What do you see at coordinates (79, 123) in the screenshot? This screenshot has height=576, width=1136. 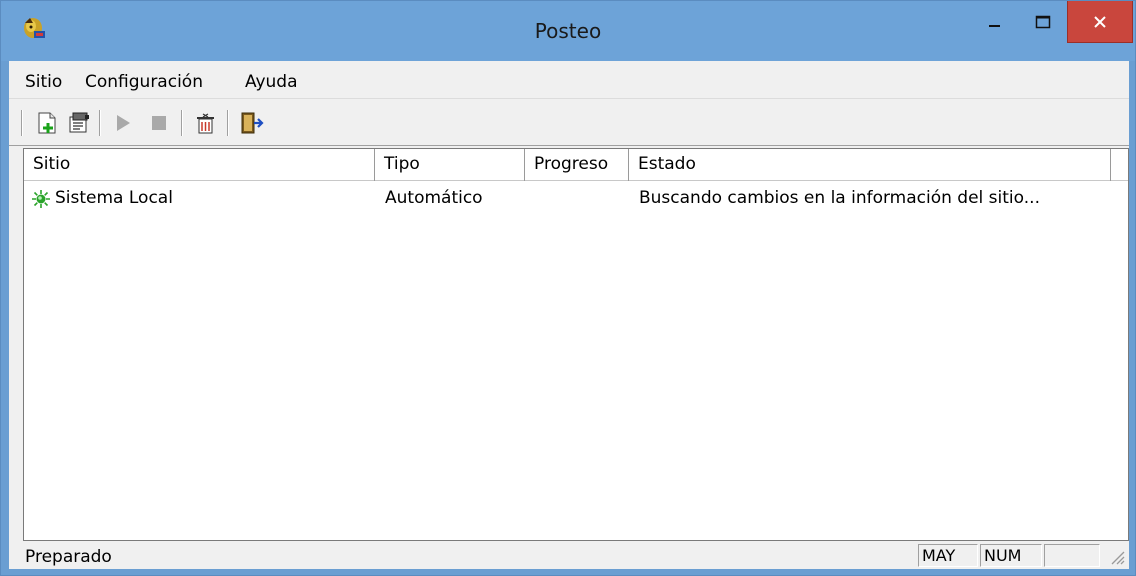 I see `properties-icon` at bounding box center [79, 123].